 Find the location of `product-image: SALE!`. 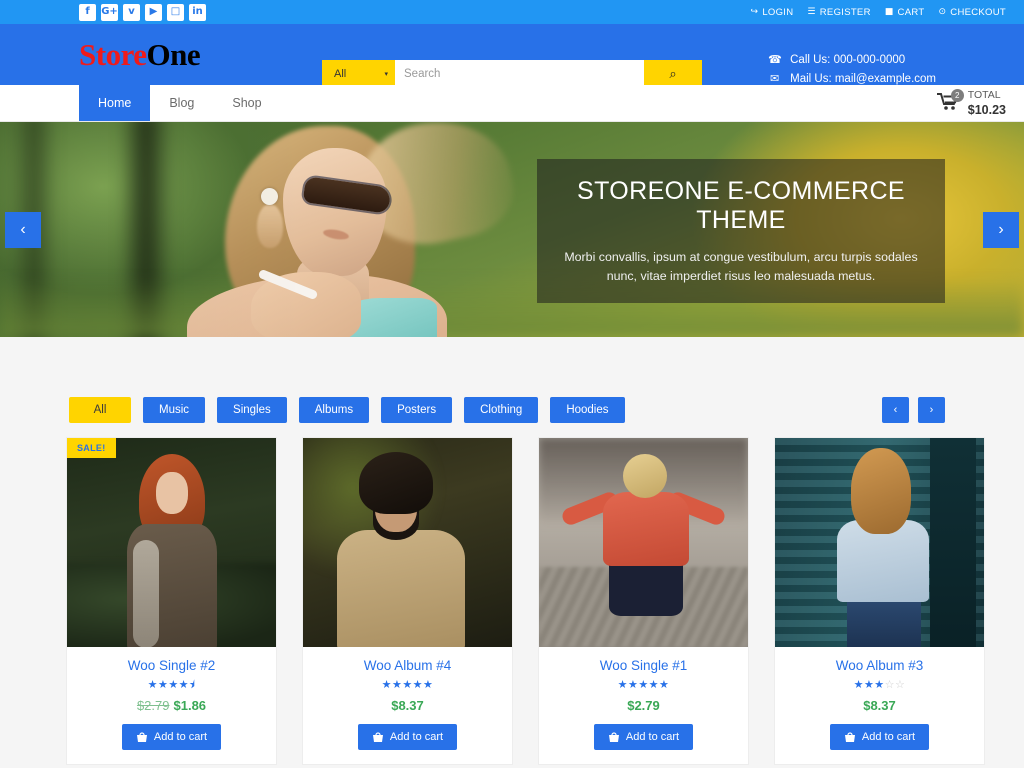

product-image: SALE! is located at coordinates (171, 542).